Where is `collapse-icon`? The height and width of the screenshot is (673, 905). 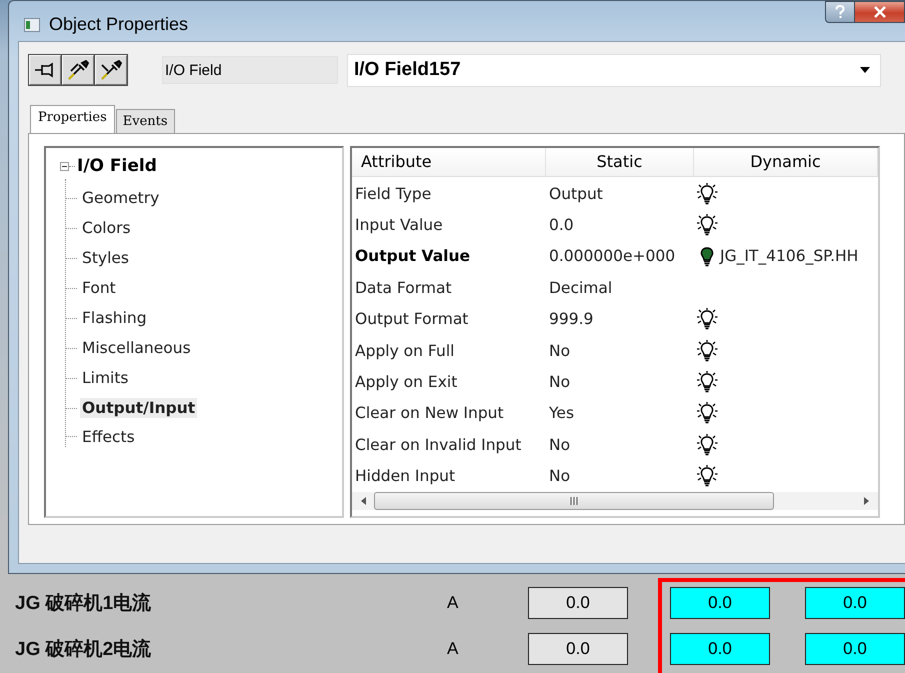 collapse-icon is located at coordinates (64, 166).